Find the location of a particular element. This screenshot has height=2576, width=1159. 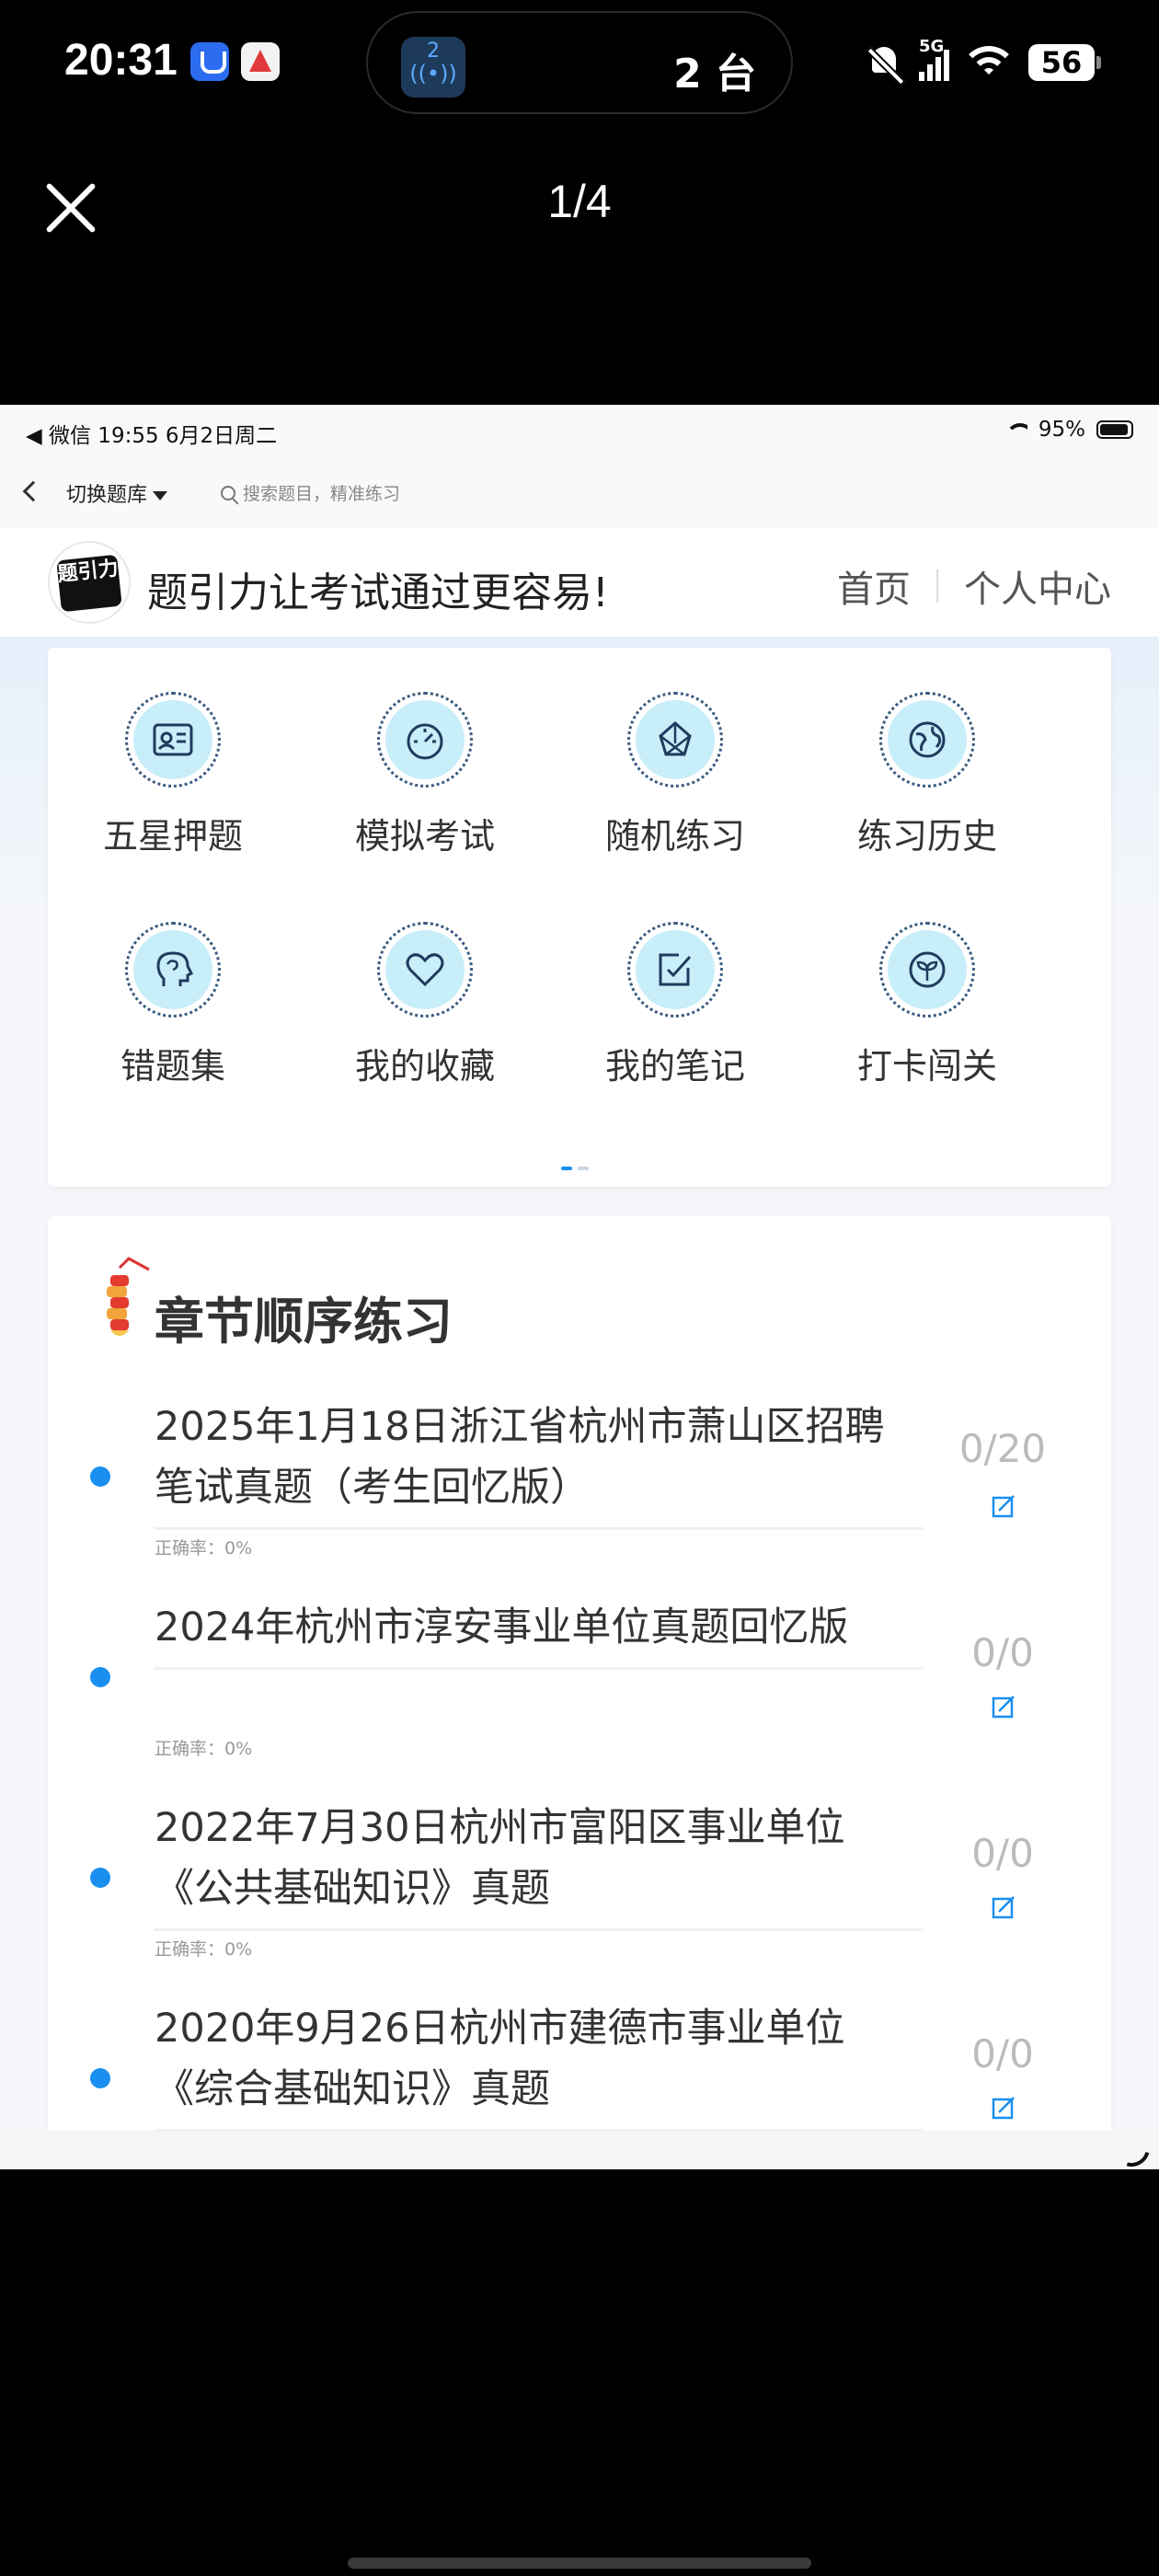

caret-down-icon is located at coordinates (160, 495).